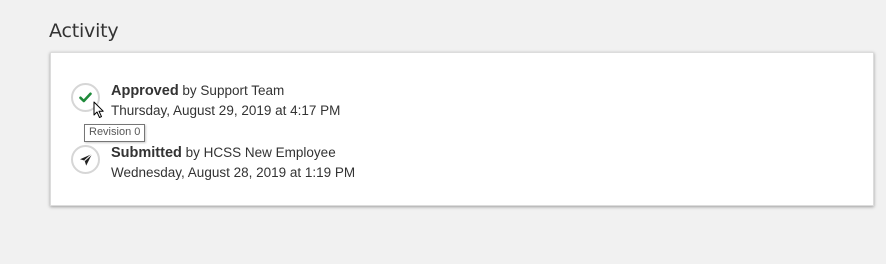 The height and width of the screenshot is (264, 886). I want to click on activity-headline: Submitted by HCSS New Employee, so click(233, 153).